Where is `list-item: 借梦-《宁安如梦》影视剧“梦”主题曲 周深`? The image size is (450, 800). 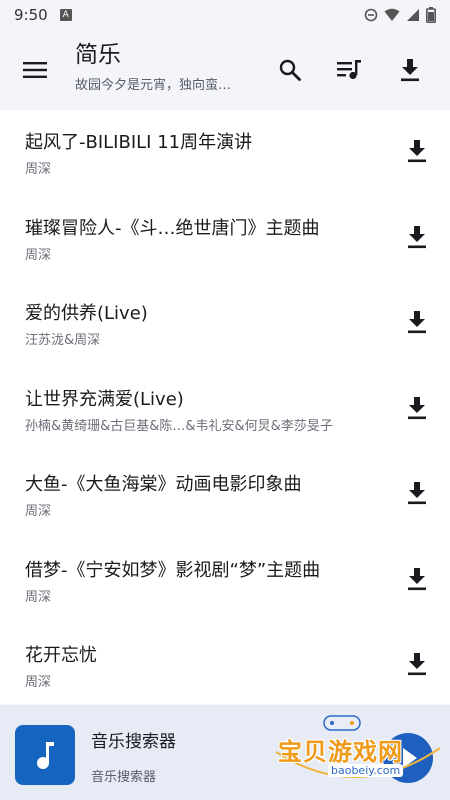 list-item: 借梦-《宁安如梦》影视剧“梦”主题曲 周深 is located at coordinates (225, 581).